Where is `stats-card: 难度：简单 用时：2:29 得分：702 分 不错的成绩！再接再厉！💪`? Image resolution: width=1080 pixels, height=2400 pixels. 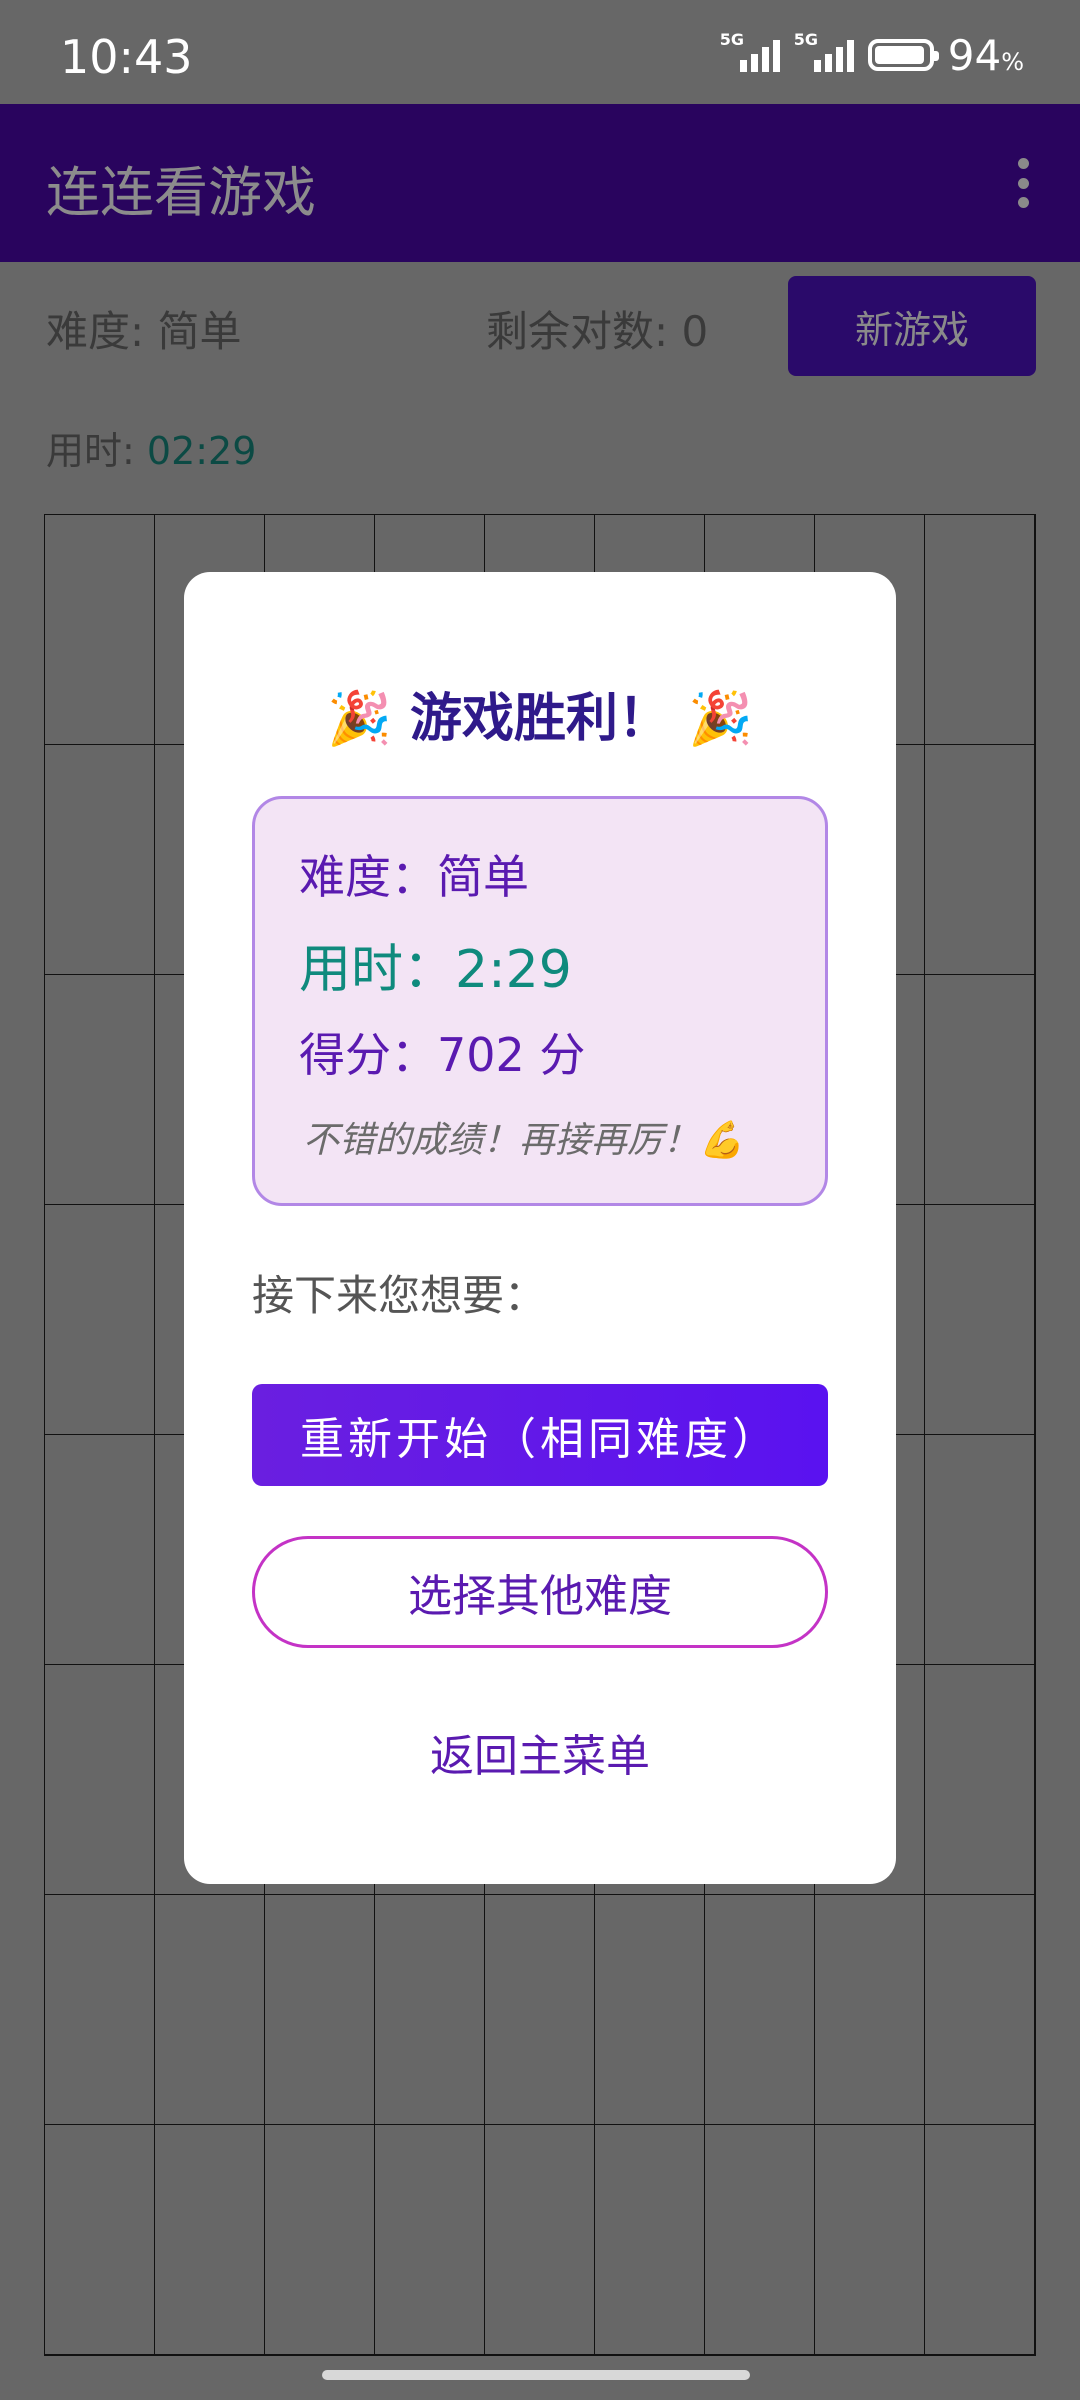
stats-card: 难度：简单 用时：2:29 得分：702 分 不错的成绩！再接再厉！💪 is located at coordinates (540, 1001).